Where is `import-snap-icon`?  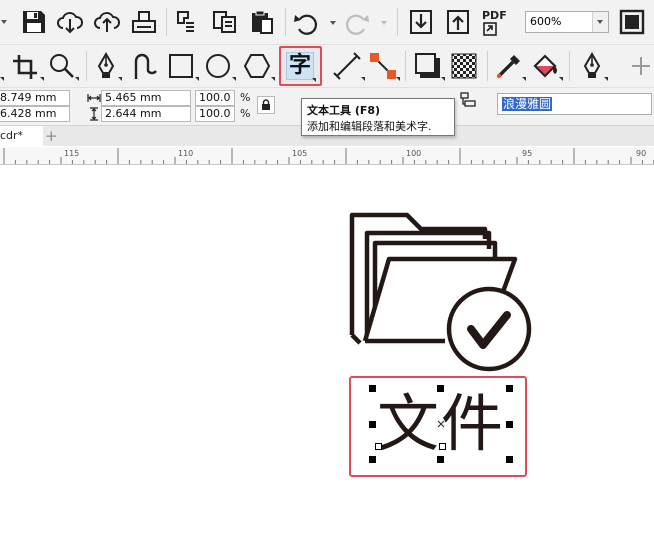
import-snap-icon is located at coordinates (187, 22).